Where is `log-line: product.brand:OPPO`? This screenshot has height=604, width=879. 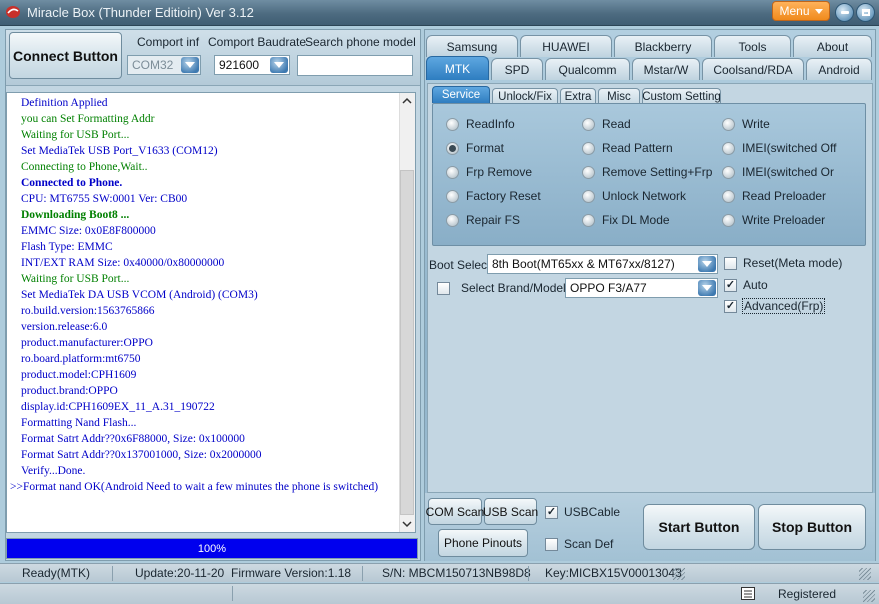 log-line: product.brand:OPPO is located at coordinates (69, 391).